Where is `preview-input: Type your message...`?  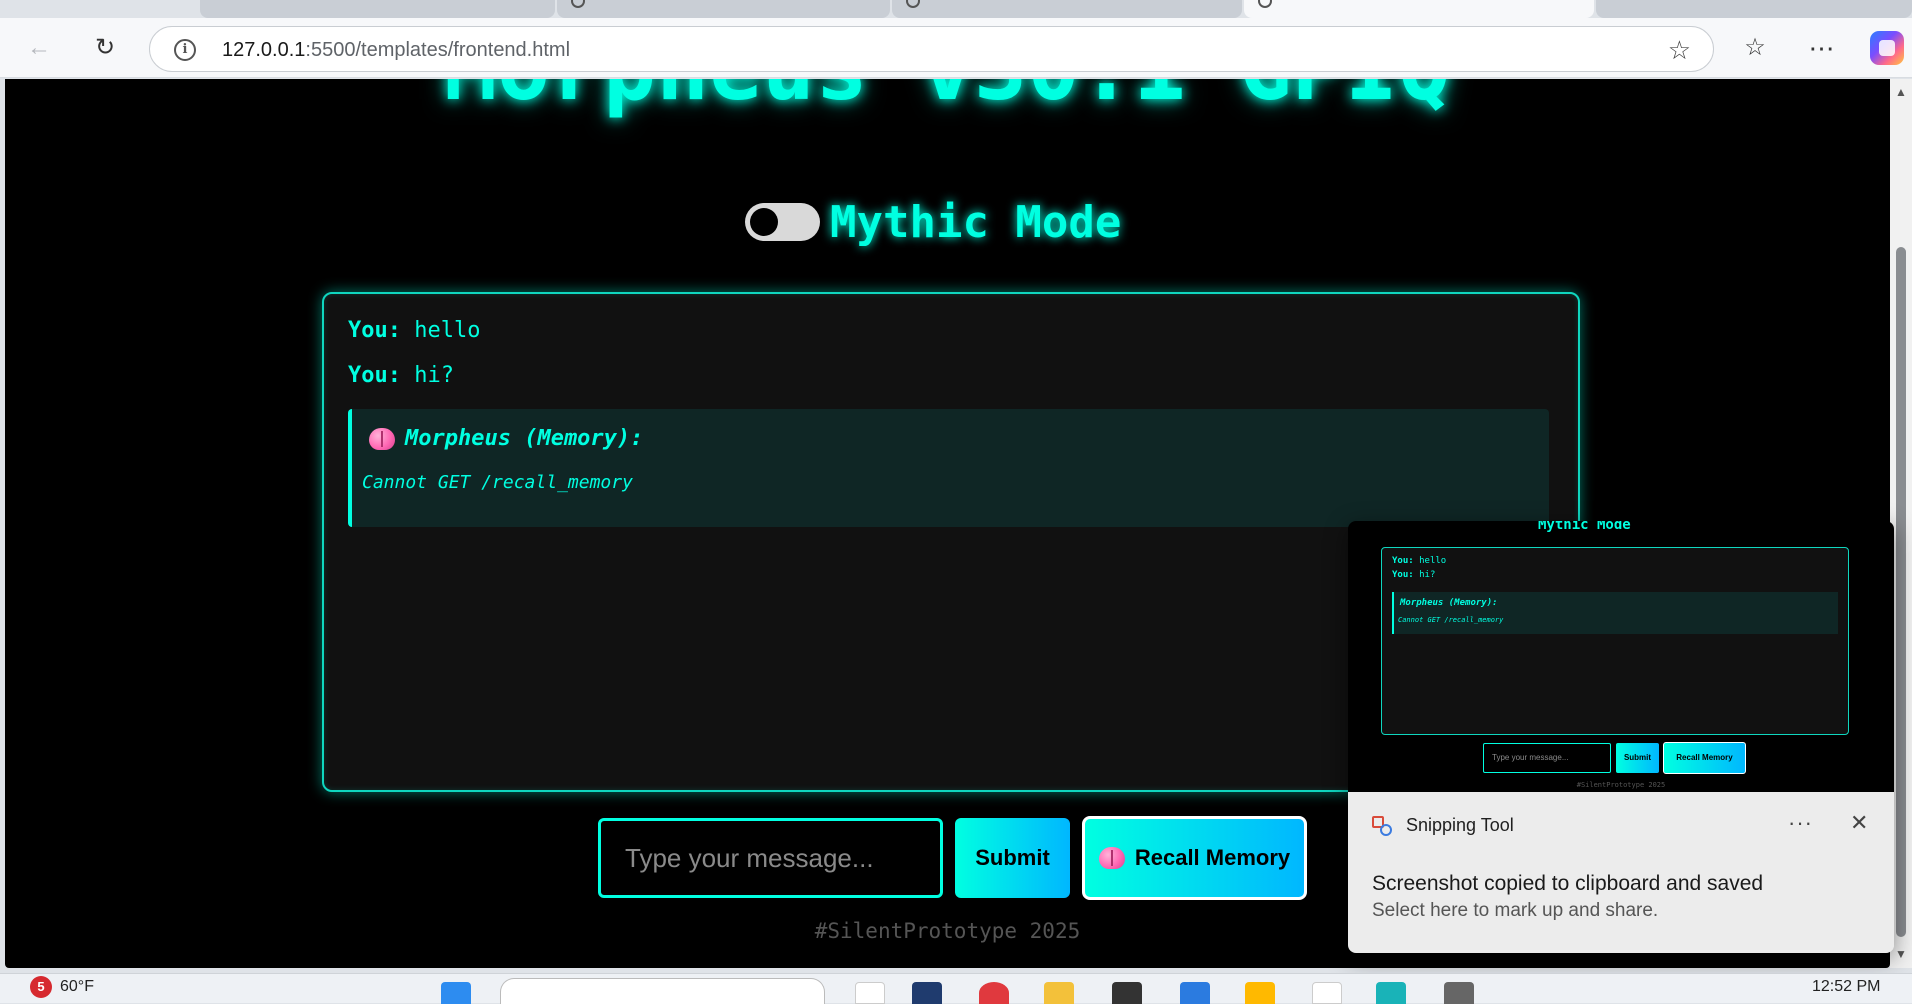 preview-input: Type your message... is located at coordinates (1547, 758).